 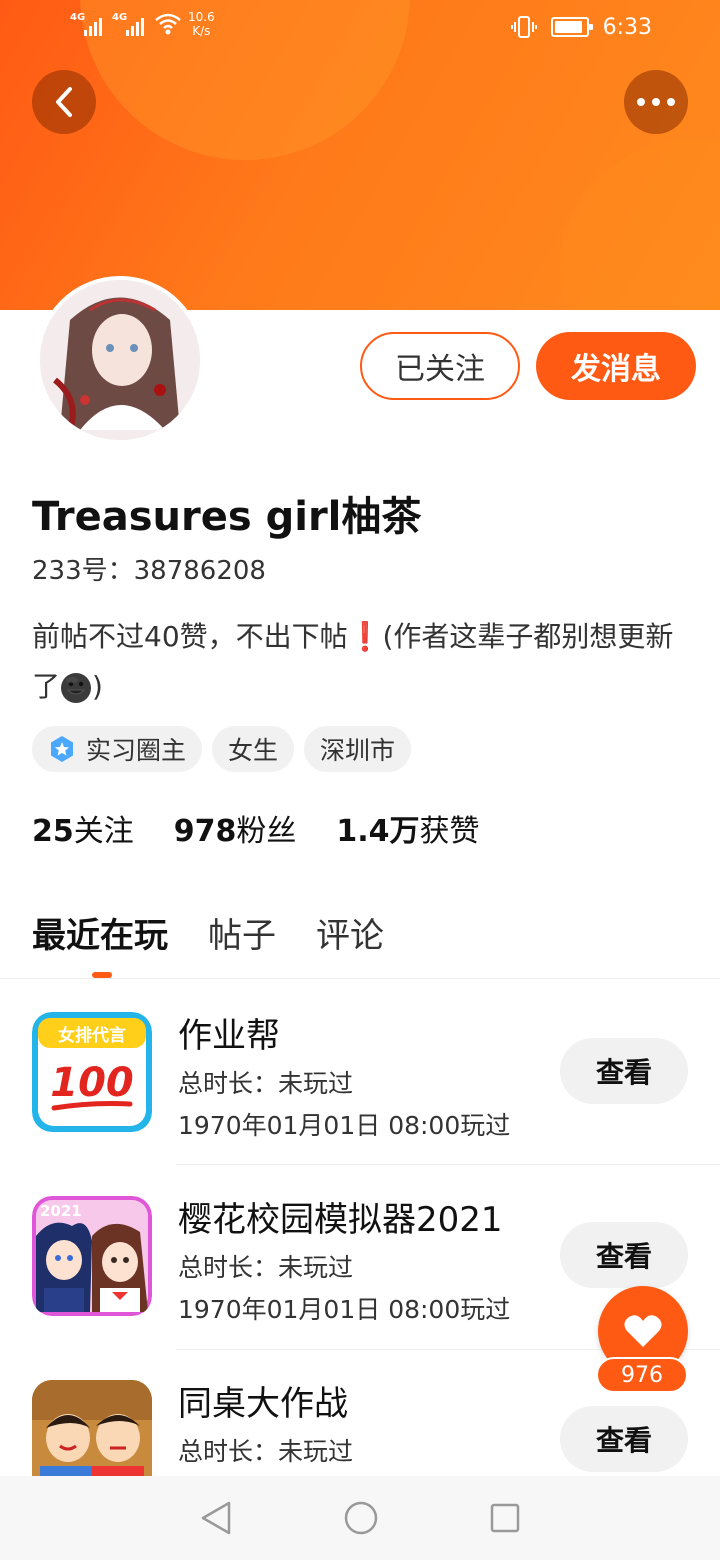 I want to click on back-button, so click(x=64, y=102).